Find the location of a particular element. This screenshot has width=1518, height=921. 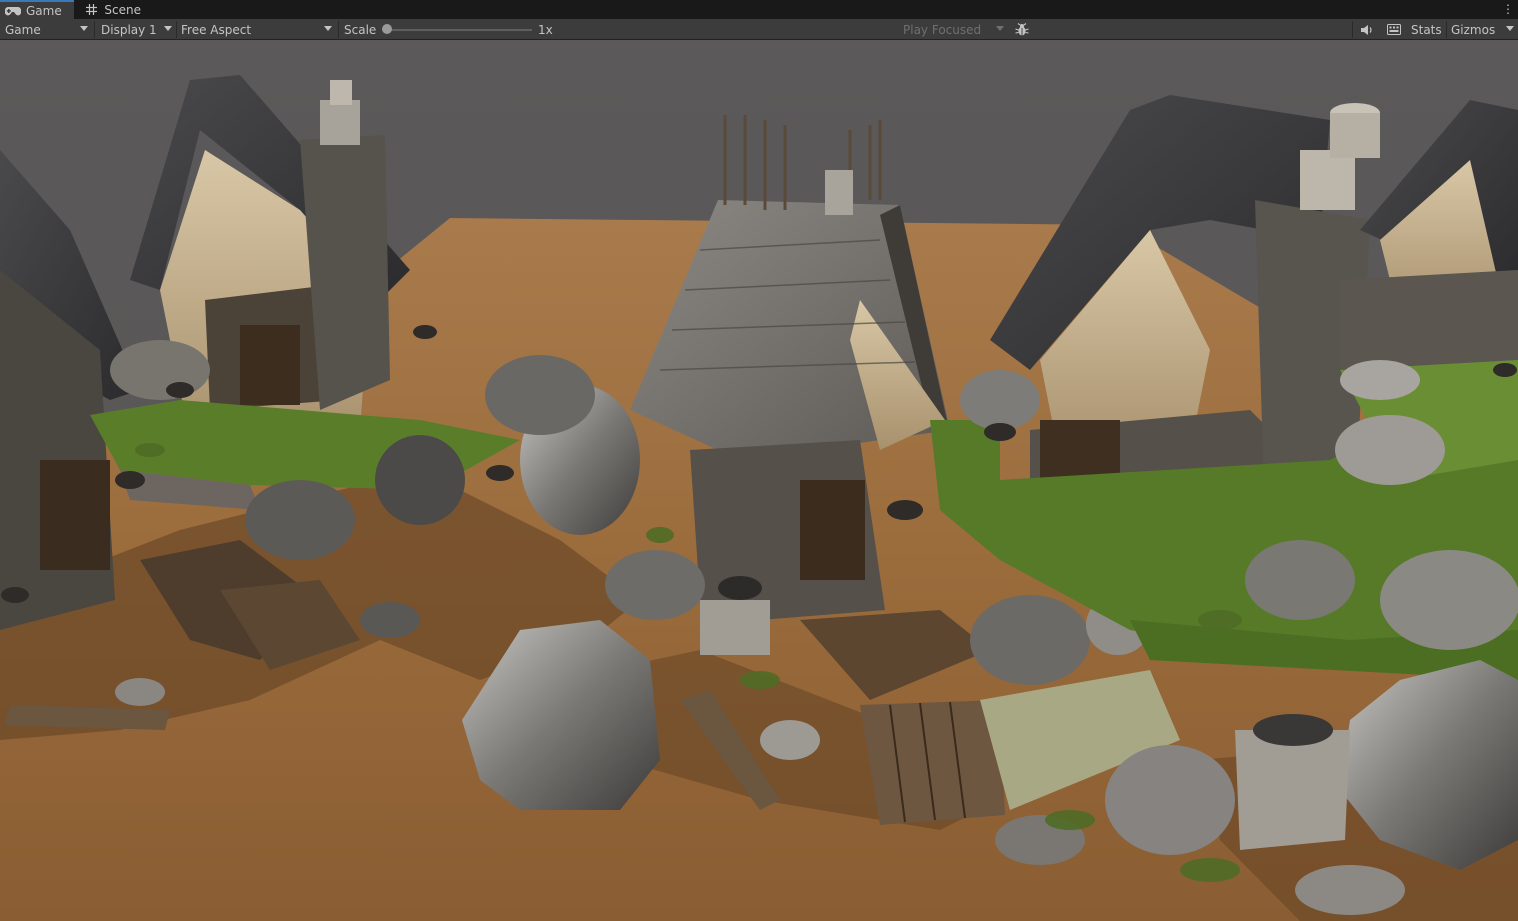

view-mode-dropdown: Game is located at coordinates (46, 29).